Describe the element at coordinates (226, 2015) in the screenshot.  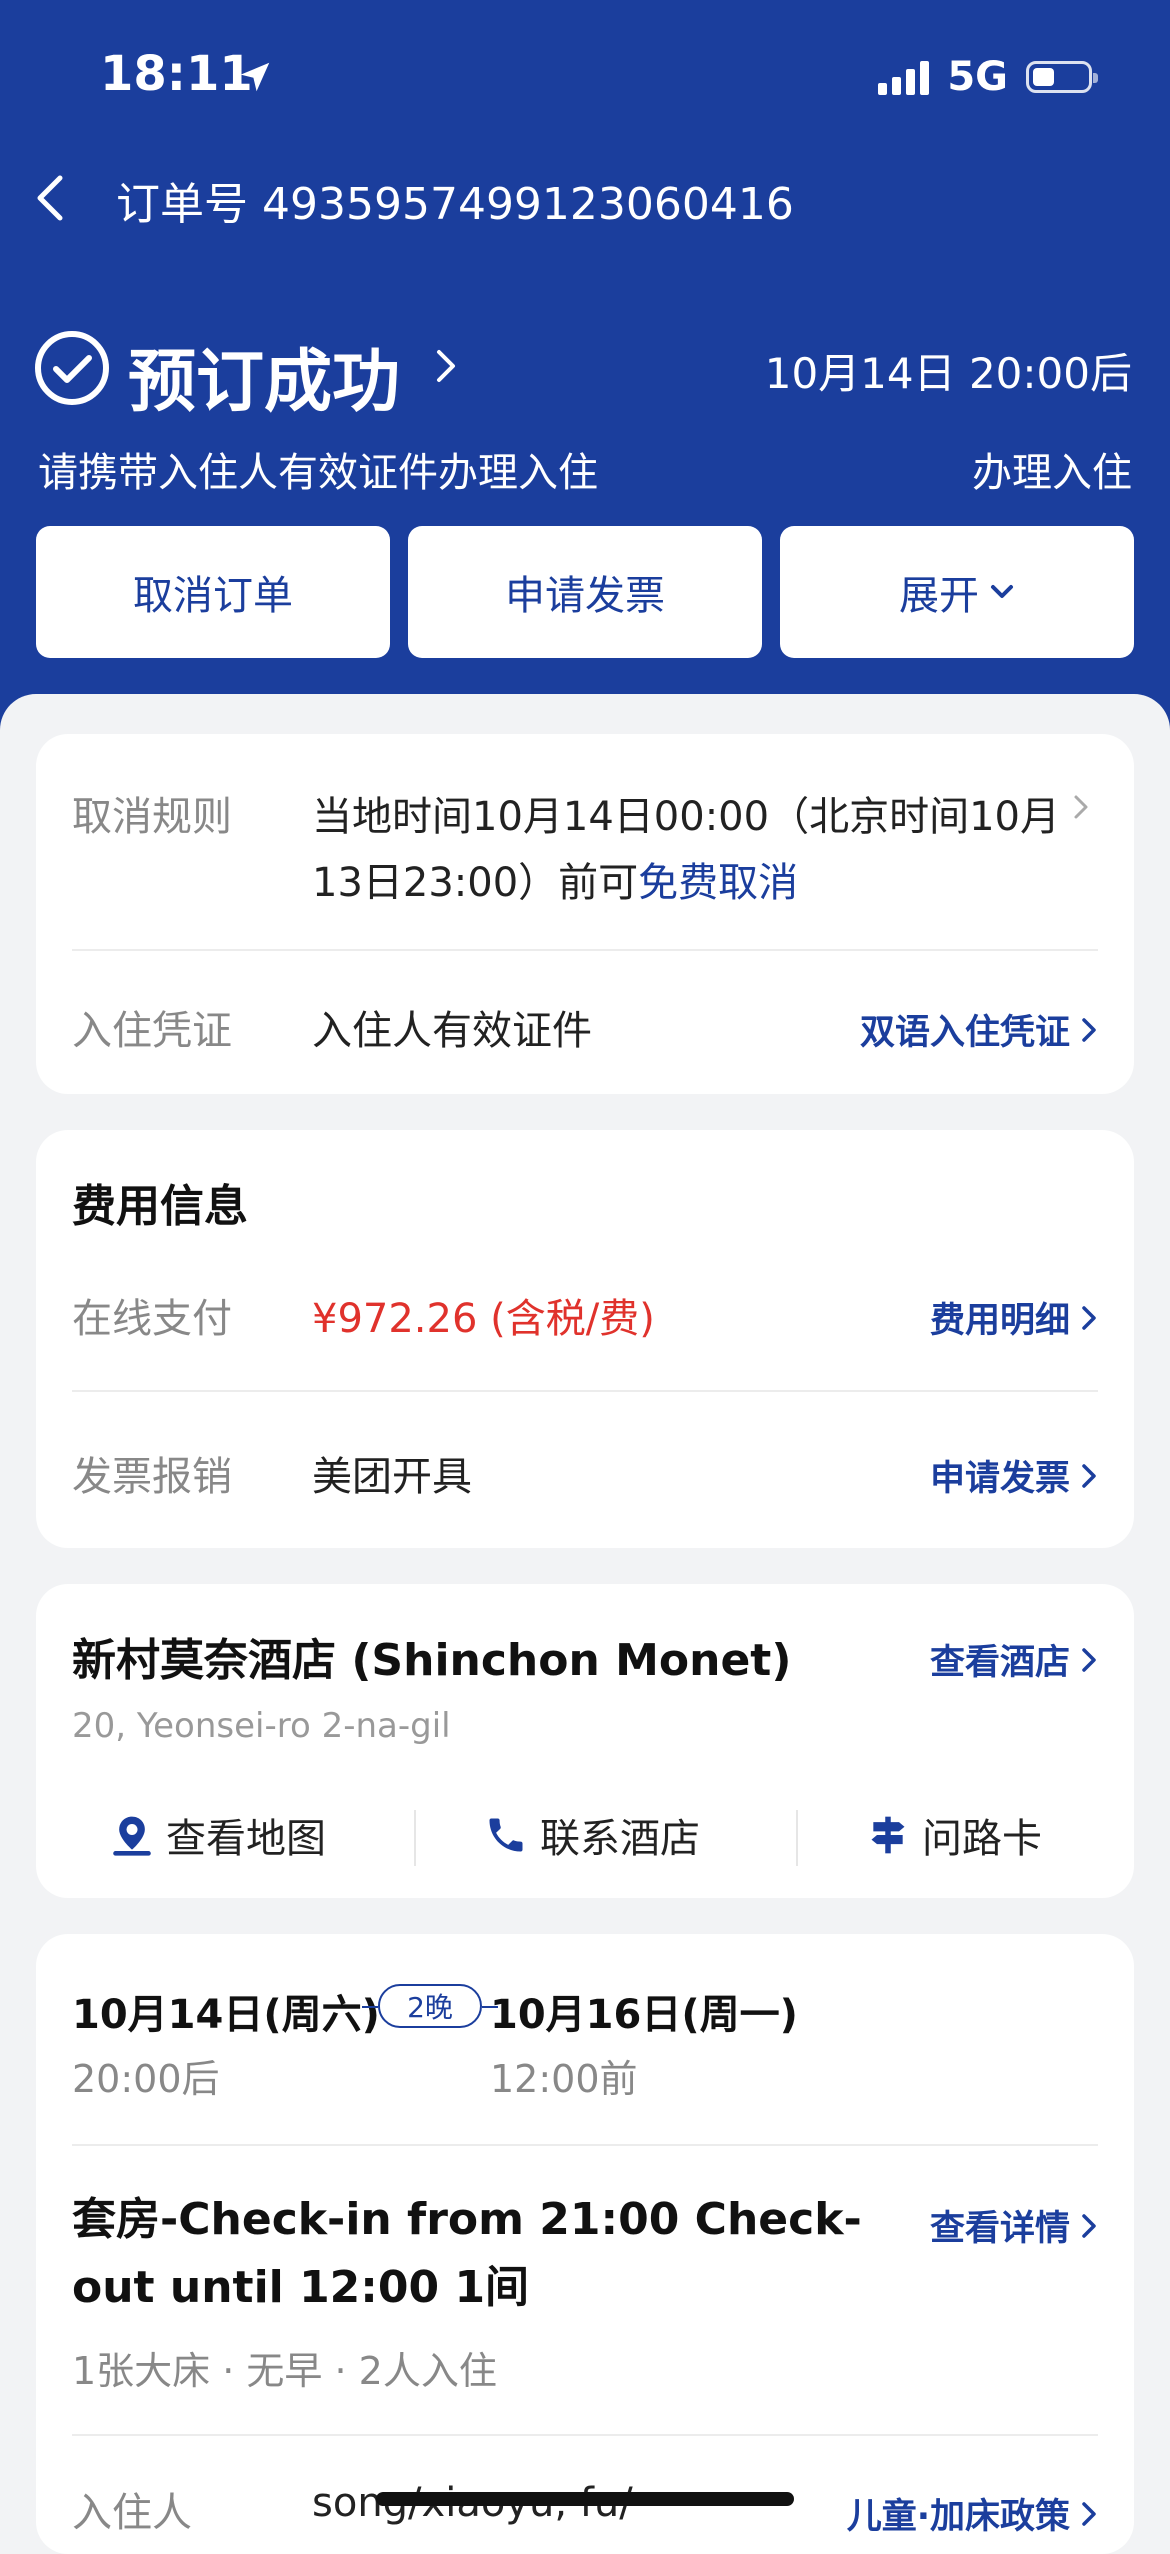
I see `checkin-date: 10月14日(周六)` at that location.